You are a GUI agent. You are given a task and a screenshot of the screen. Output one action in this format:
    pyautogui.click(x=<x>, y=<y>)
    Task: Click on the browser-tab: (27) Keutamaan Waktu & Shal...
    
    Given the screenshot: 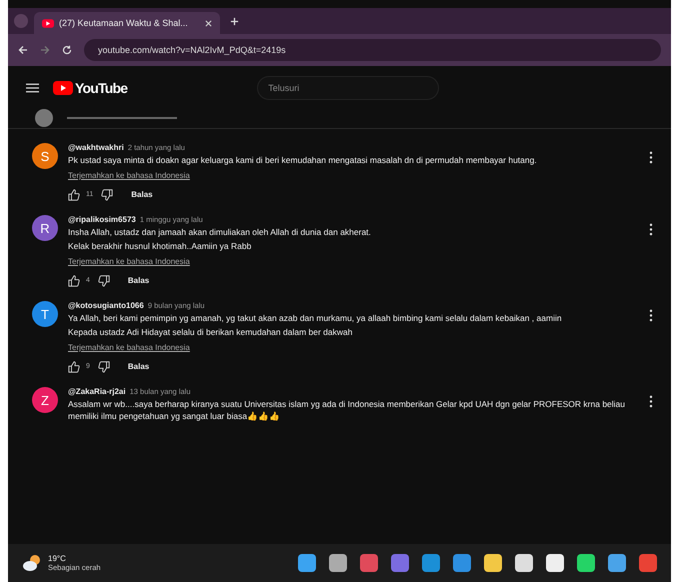 What is the action you would take?
    pyautogui.click(x=127, y=23)
    